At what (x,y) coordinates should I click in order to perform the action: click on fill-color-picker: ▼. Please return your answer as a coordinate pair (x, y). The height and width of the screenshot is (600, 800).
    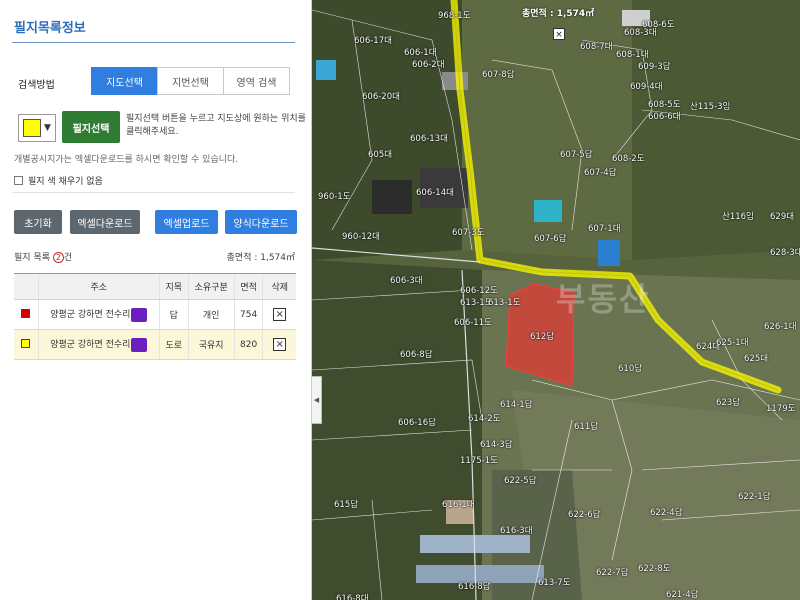
    Looking at the image, I should click on (37, 128).